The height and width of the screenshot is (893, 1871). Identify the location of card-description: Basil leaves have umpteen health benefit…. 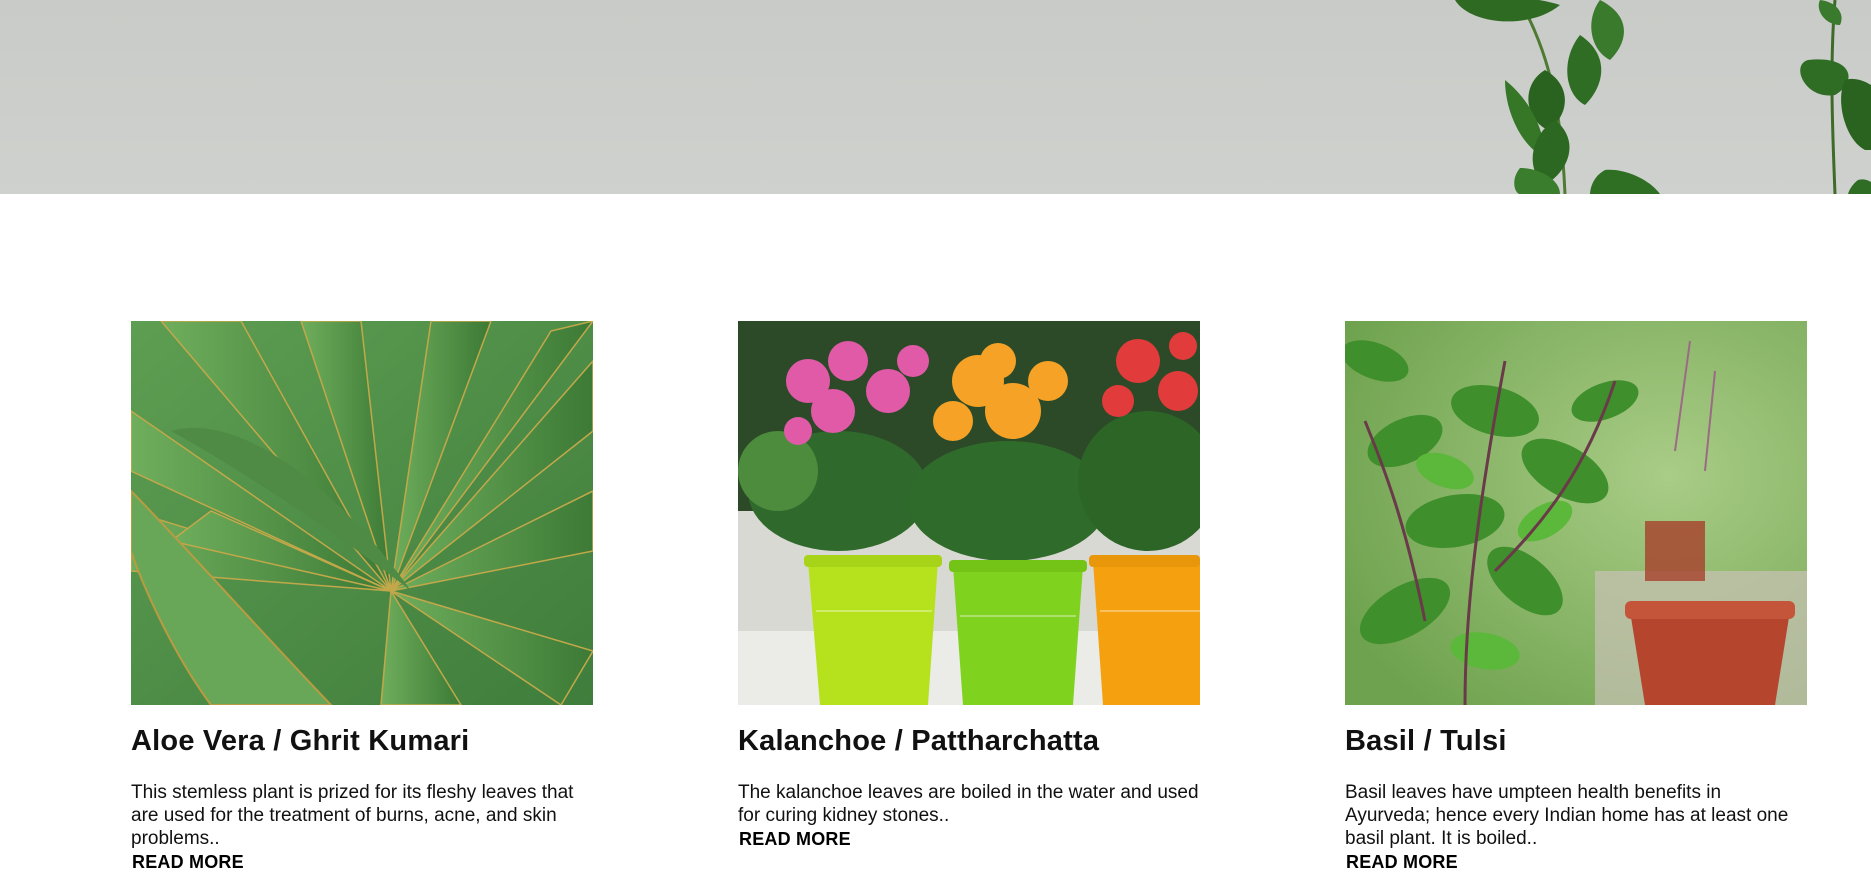
(1576, 827).